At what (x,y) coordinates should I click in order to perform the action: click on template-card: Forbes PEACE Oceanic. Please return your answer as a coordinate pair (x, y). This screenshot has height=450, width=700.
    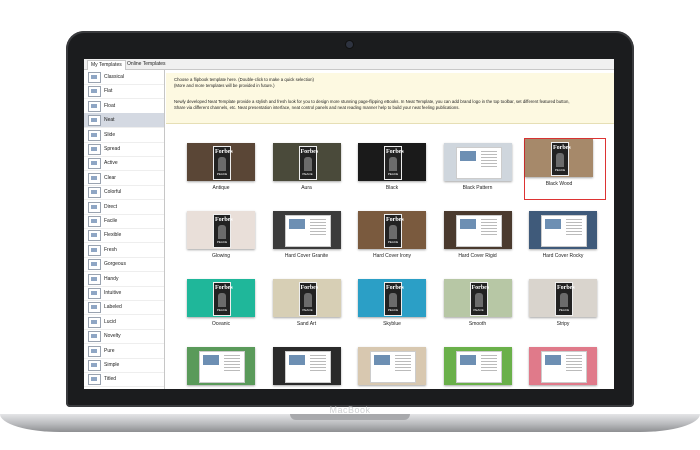
    Looking at the image, I should click on (223, 305).